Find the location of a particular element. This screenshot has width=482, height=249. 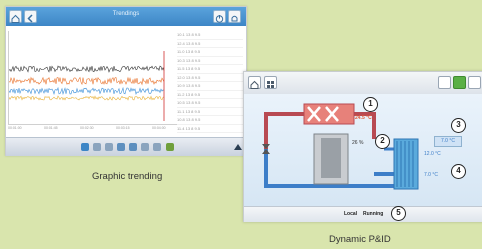

reset-zoom-icon is located at coordinates (145, 147).